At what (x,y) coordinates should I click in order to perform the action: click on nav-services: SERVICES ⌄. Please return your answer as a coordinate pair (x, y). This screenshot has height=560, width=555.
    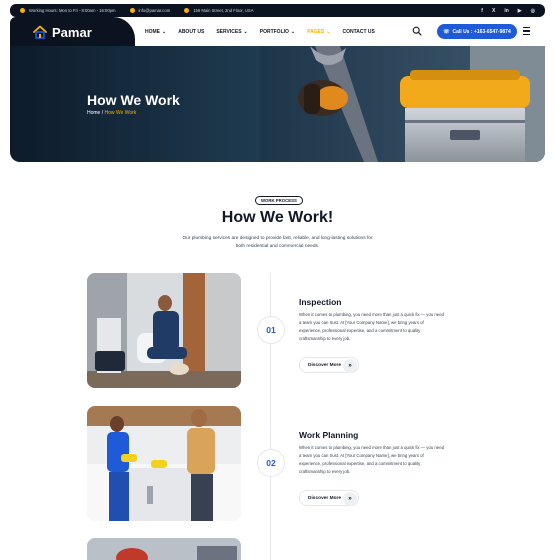
    Looking at the image, I should click on (231, 32).